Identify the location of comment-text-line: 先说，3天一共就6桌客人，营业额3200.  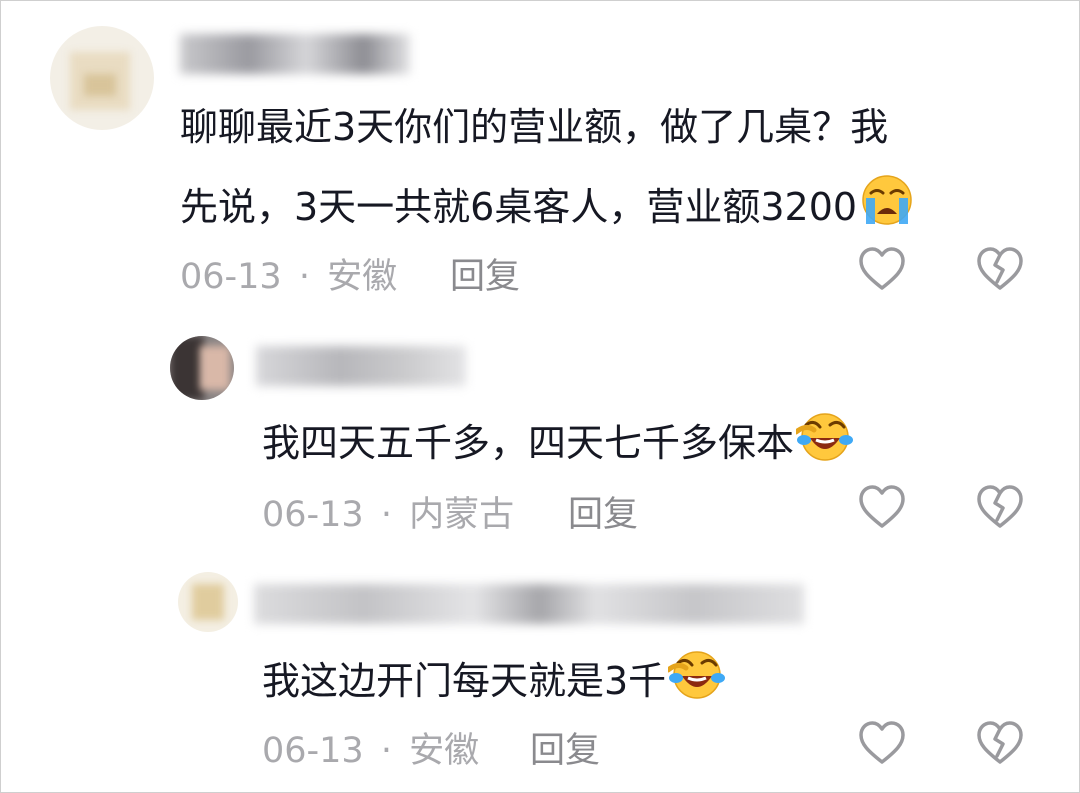
(547, 204).